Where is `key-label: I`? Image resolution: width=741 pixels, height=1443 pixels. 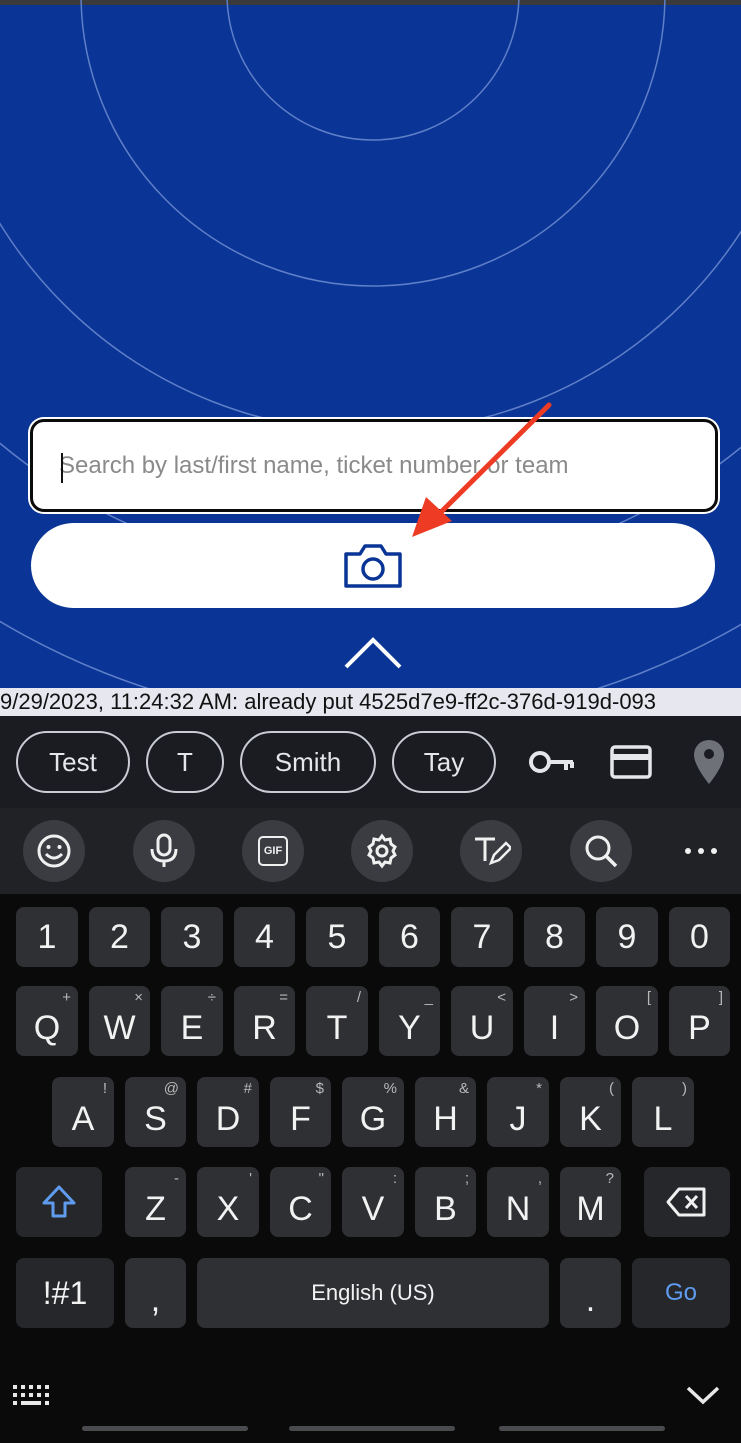 key-label: I is located at coordinates (554, 1027).